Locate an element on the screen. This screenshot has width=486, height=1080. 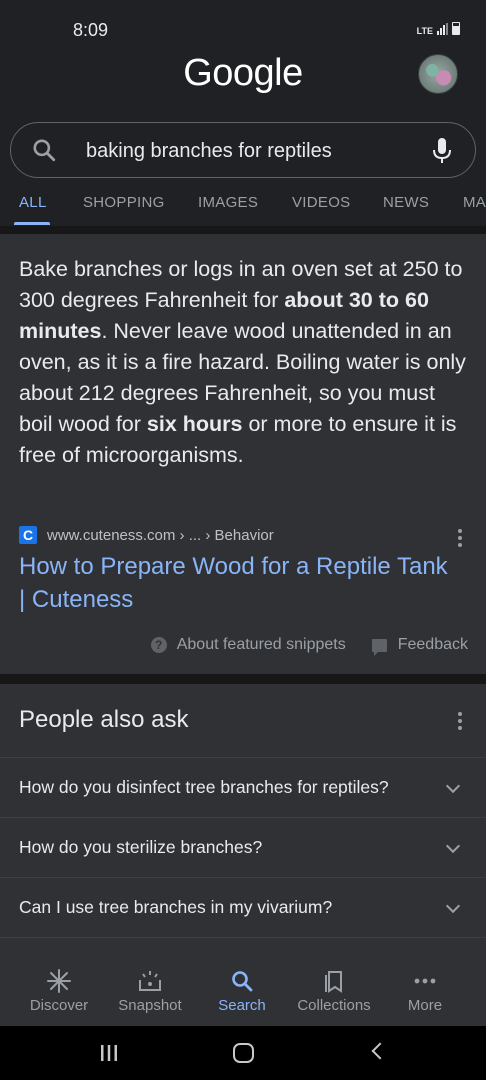
help-icon: ? is located at coordinates (158, 645).